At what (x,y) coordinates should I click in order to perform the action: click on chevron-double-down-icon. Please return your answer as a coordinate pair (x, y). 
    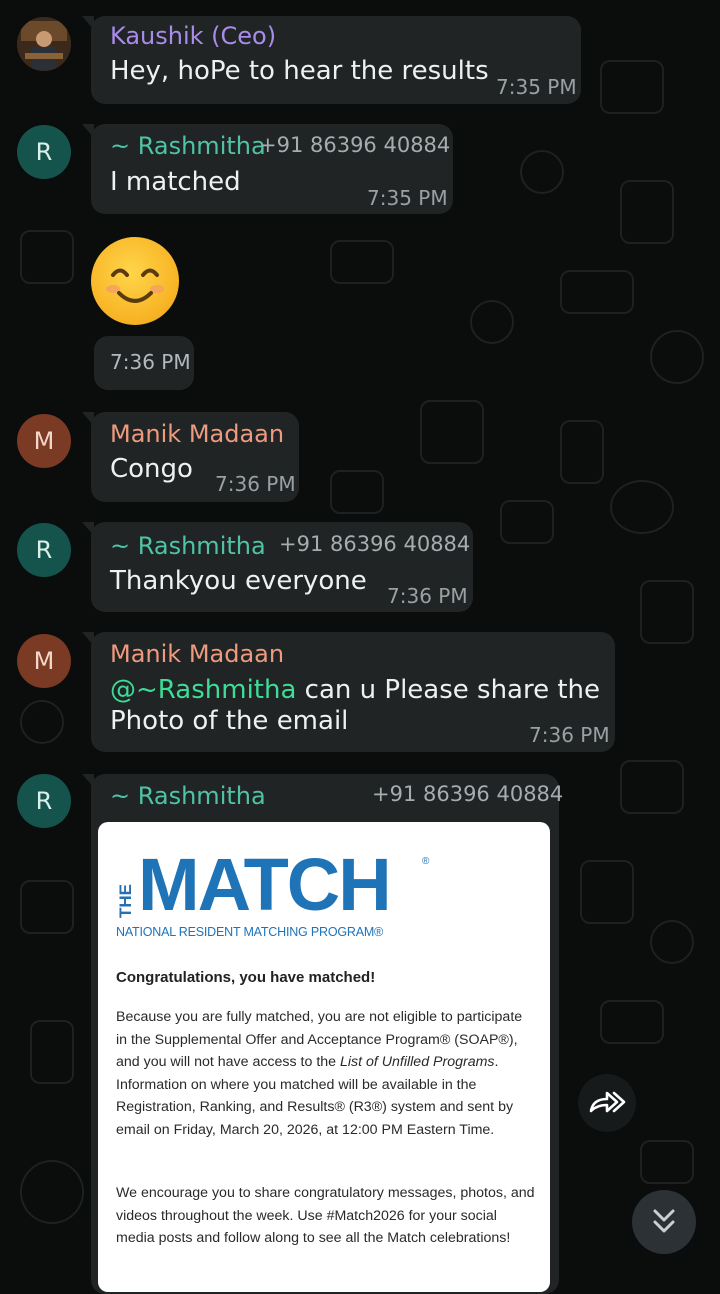
    Looking at the image, I should click on (664, 1221).